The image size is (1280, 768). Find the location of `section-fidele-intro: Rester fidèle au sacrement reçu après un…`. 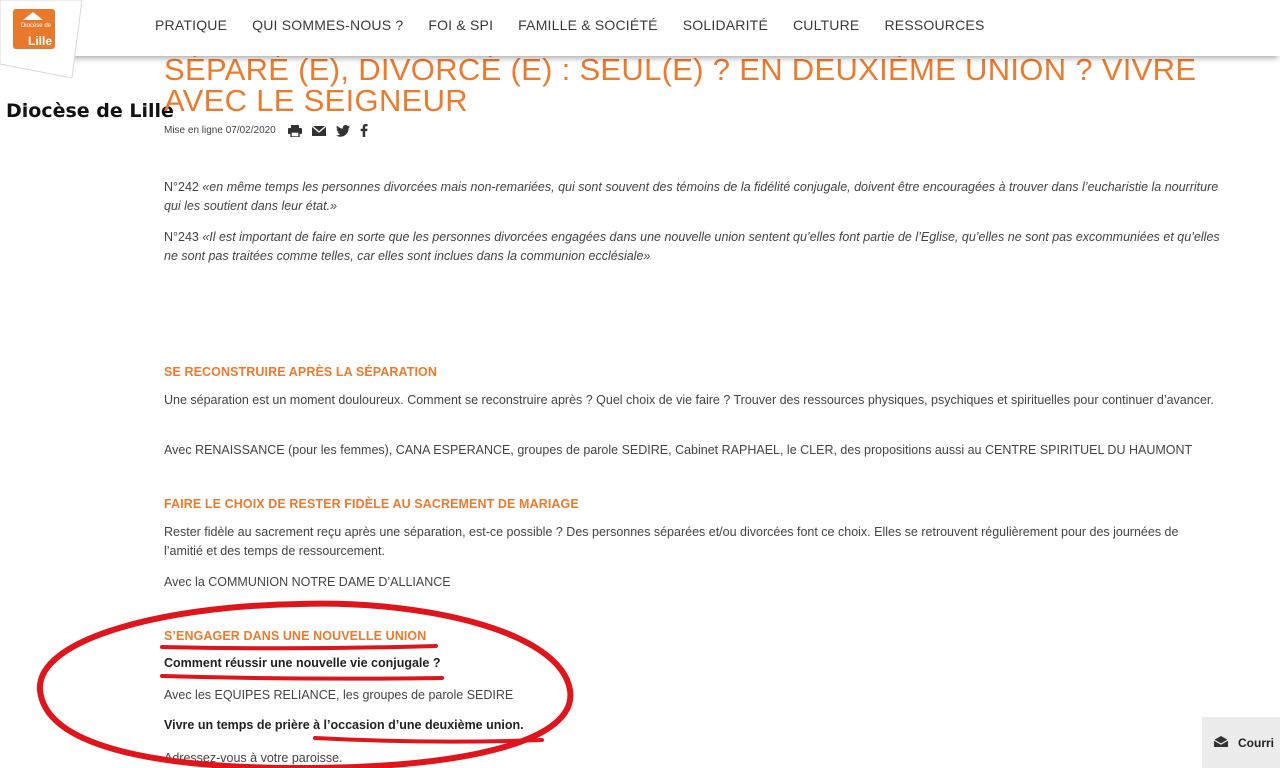

section-fidele-intro: Rester fidèle au sacrement reçu après un… is located at coordinates (671, 541).